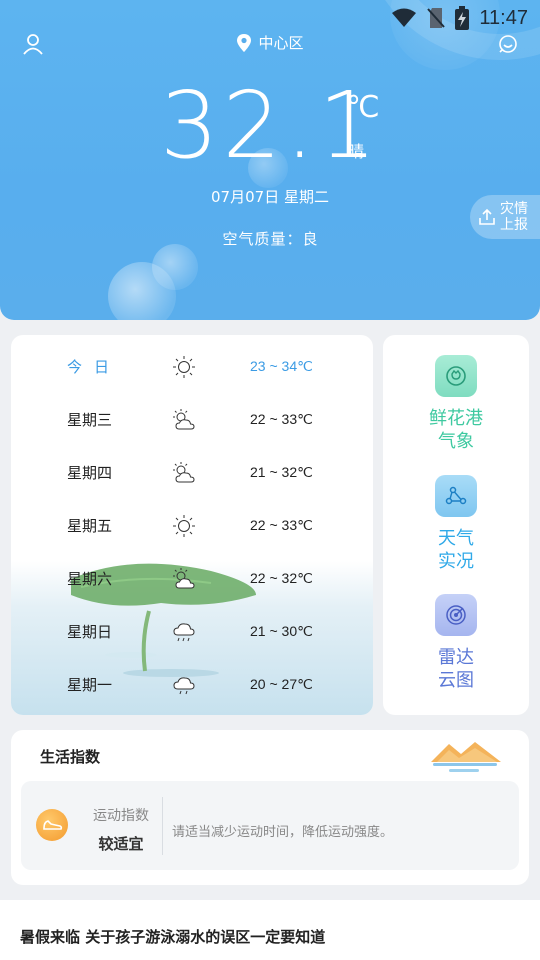 The image size is (540, 960). What do you see at coordinates (514, 225) in the screenshot?
I see `report-label-line2: 上报` at bounding box center [514, 225].